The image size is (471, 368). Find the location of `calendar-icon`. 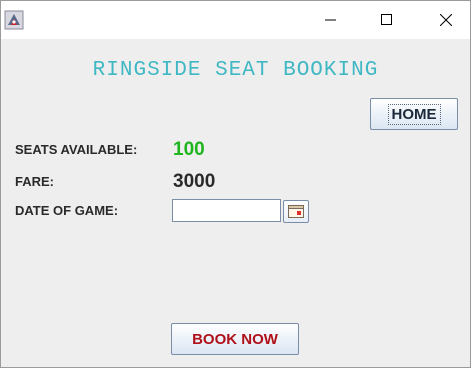

calendar-icon is located at coordinates (296, 211).